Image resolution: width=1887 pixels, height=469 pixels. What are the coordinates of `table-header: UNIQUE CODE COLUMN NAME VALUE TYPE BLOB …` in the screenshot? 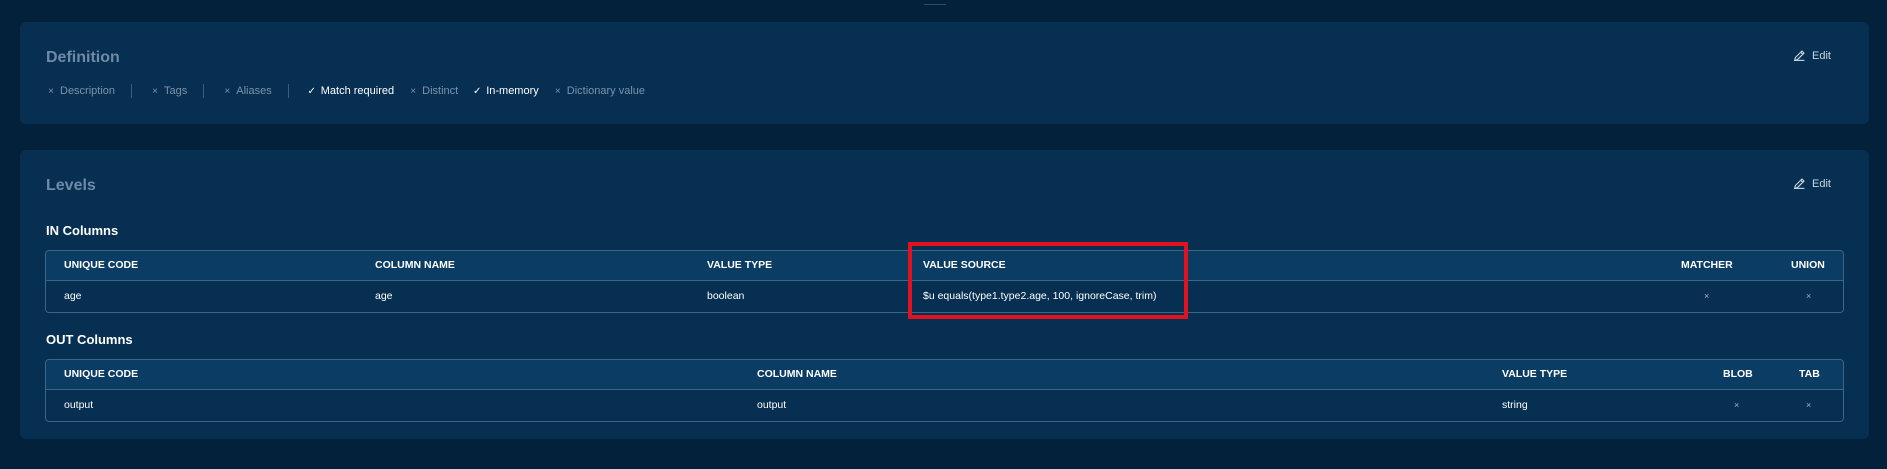 It's located at (944, 375).